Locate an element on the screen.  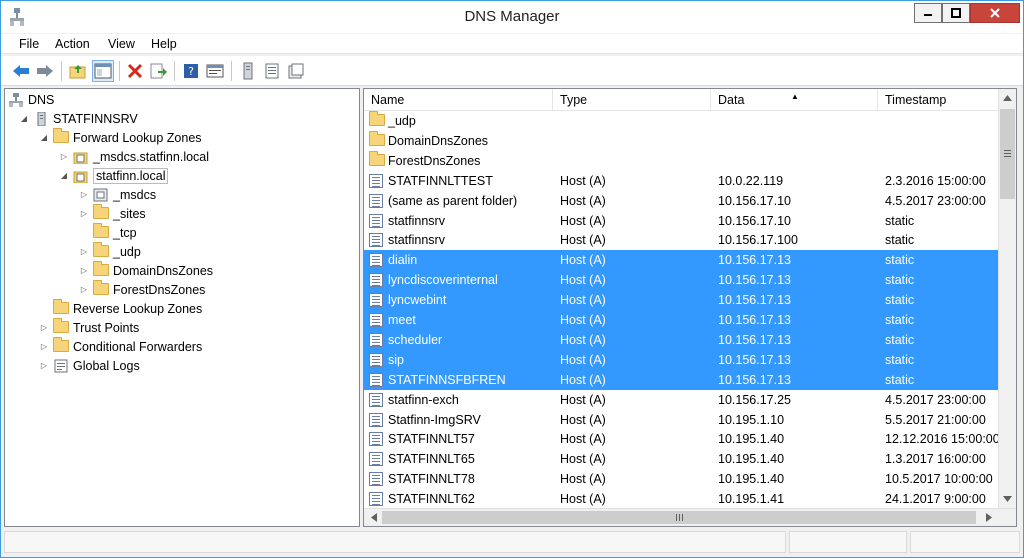
table-row: statfinnsrv Host (A) 10.156.17.10 static is located at coordinates (681, 221).